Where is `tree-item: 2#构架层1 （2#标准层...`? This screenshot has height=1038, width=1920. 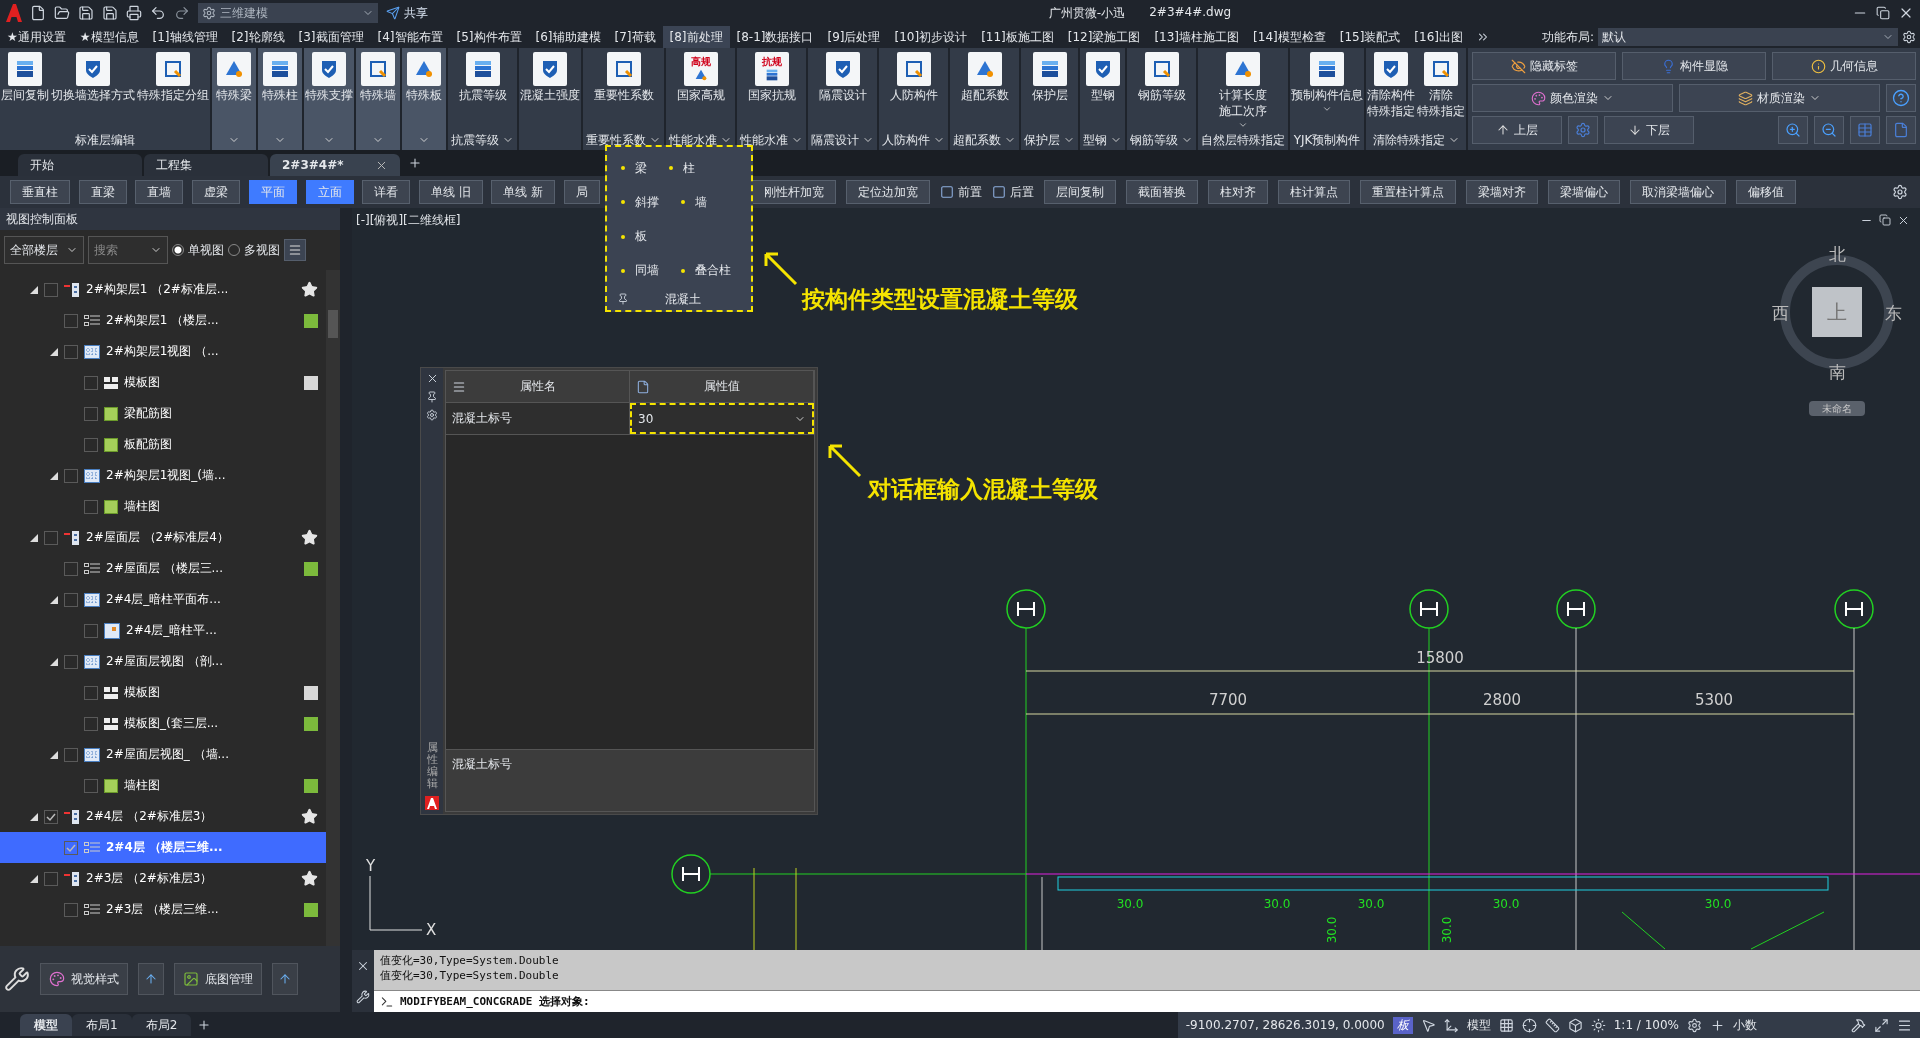 tree-item: 2#构架层1 （2#标准层... is located at coordinates (163, 289).